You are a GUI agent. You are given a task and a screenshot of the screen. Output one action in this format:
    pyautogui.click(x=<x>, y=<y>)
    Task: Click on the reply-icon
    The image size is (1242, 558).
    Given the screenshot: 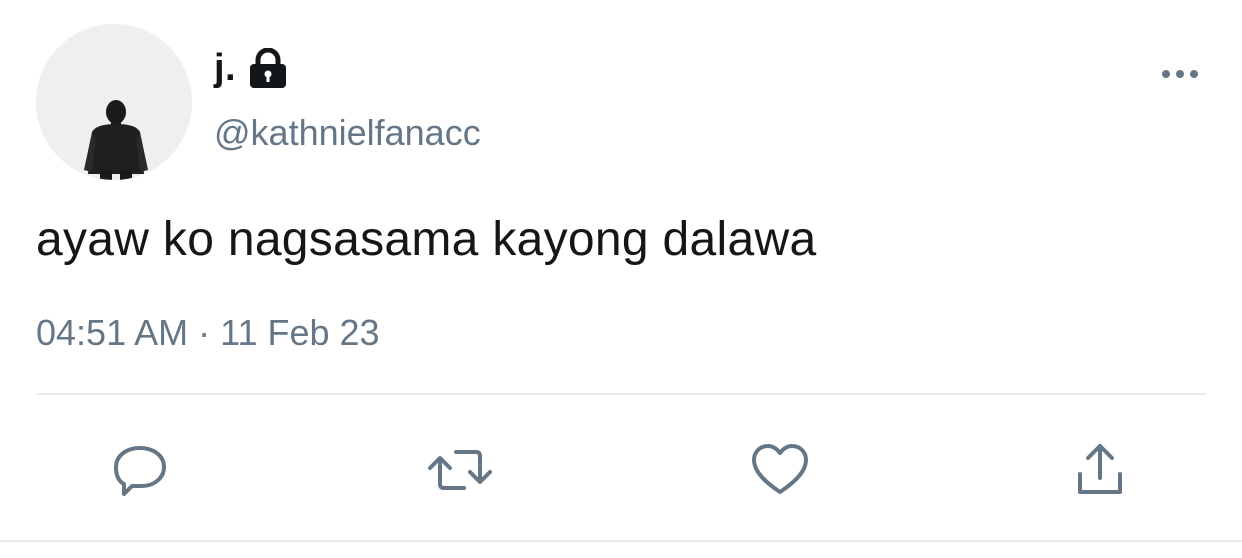 What is the action you would take?
    pyautogui.click(x=140, y=471)
    